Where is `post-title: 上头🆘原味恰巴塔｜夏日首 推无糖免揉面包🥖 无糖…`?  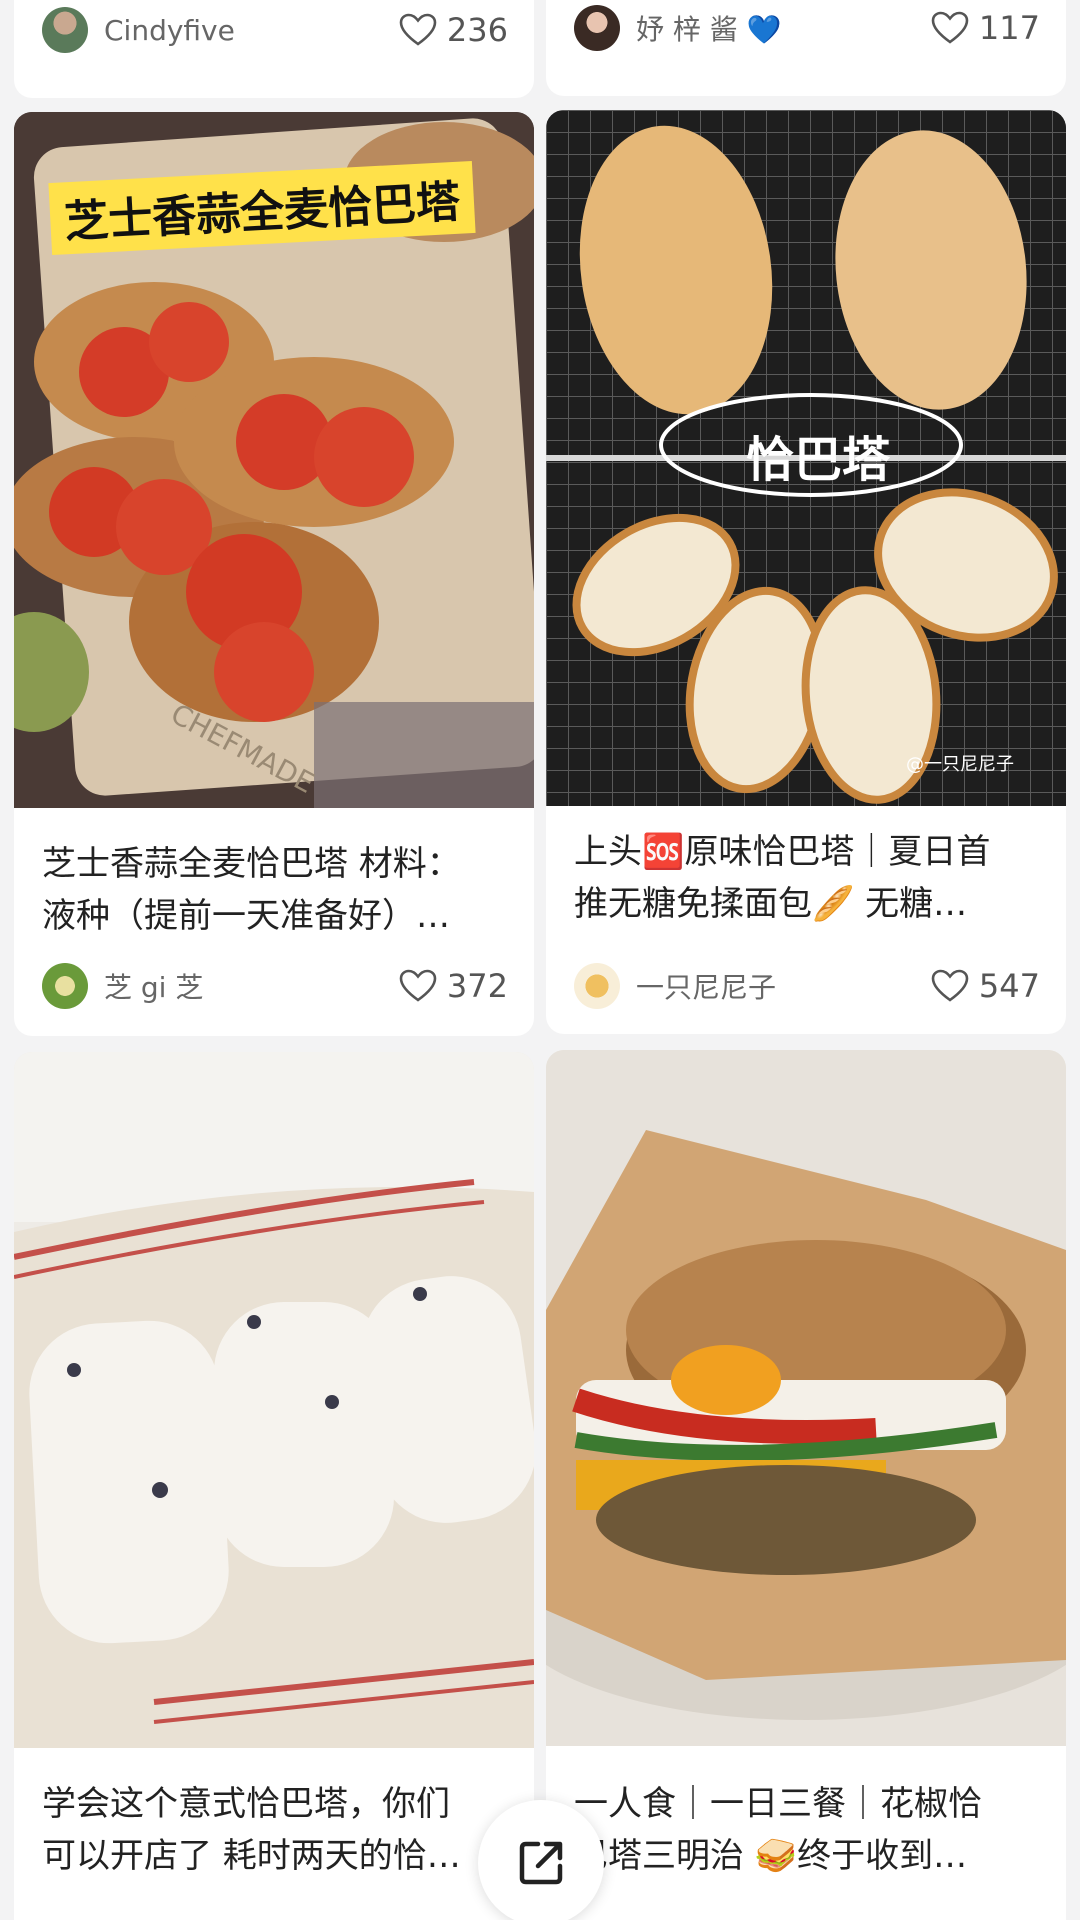 post-title: 上头🆘原味恰巴塔｜夏日首 推无糖免揉面包🥖 无糖… is located at coordinates (806, 878).